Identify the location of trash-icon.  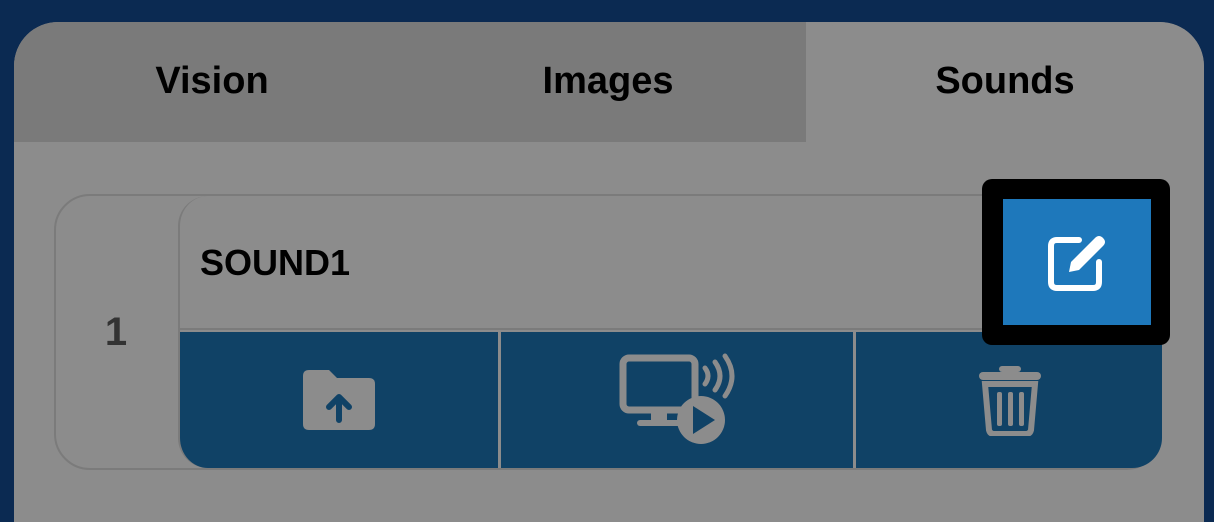
(1010, 401).